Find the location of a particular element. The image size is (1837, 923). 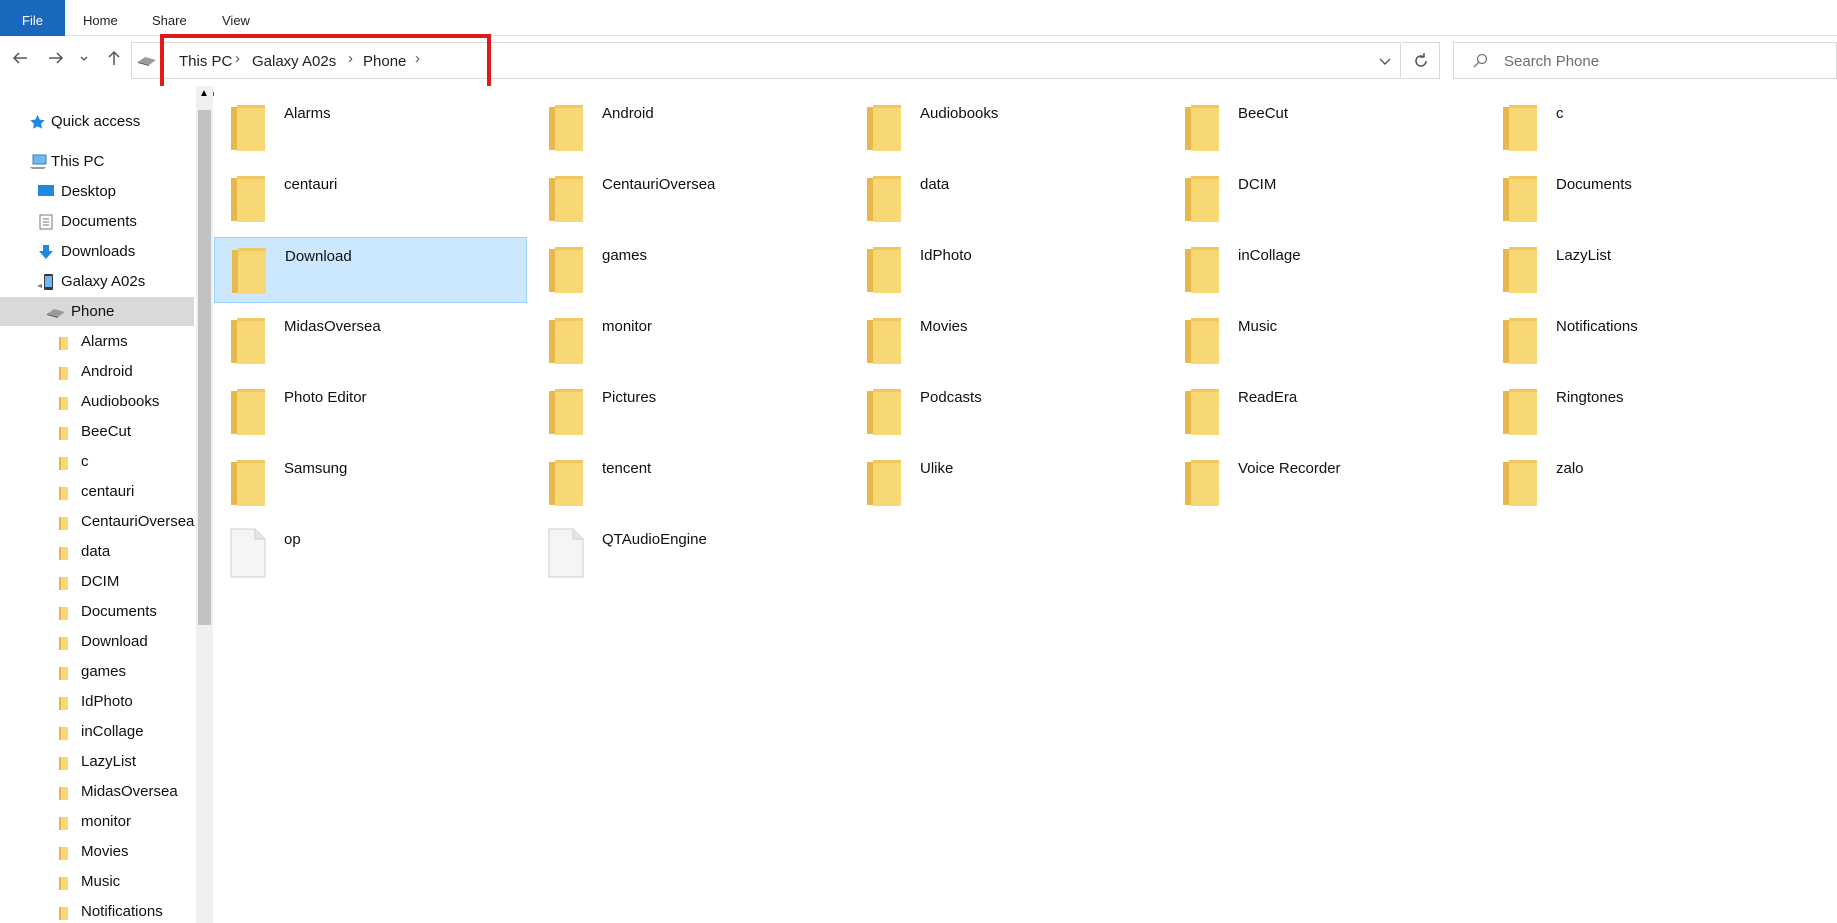

folder-item: Audiobooks is located at coordinates (1006, 128).